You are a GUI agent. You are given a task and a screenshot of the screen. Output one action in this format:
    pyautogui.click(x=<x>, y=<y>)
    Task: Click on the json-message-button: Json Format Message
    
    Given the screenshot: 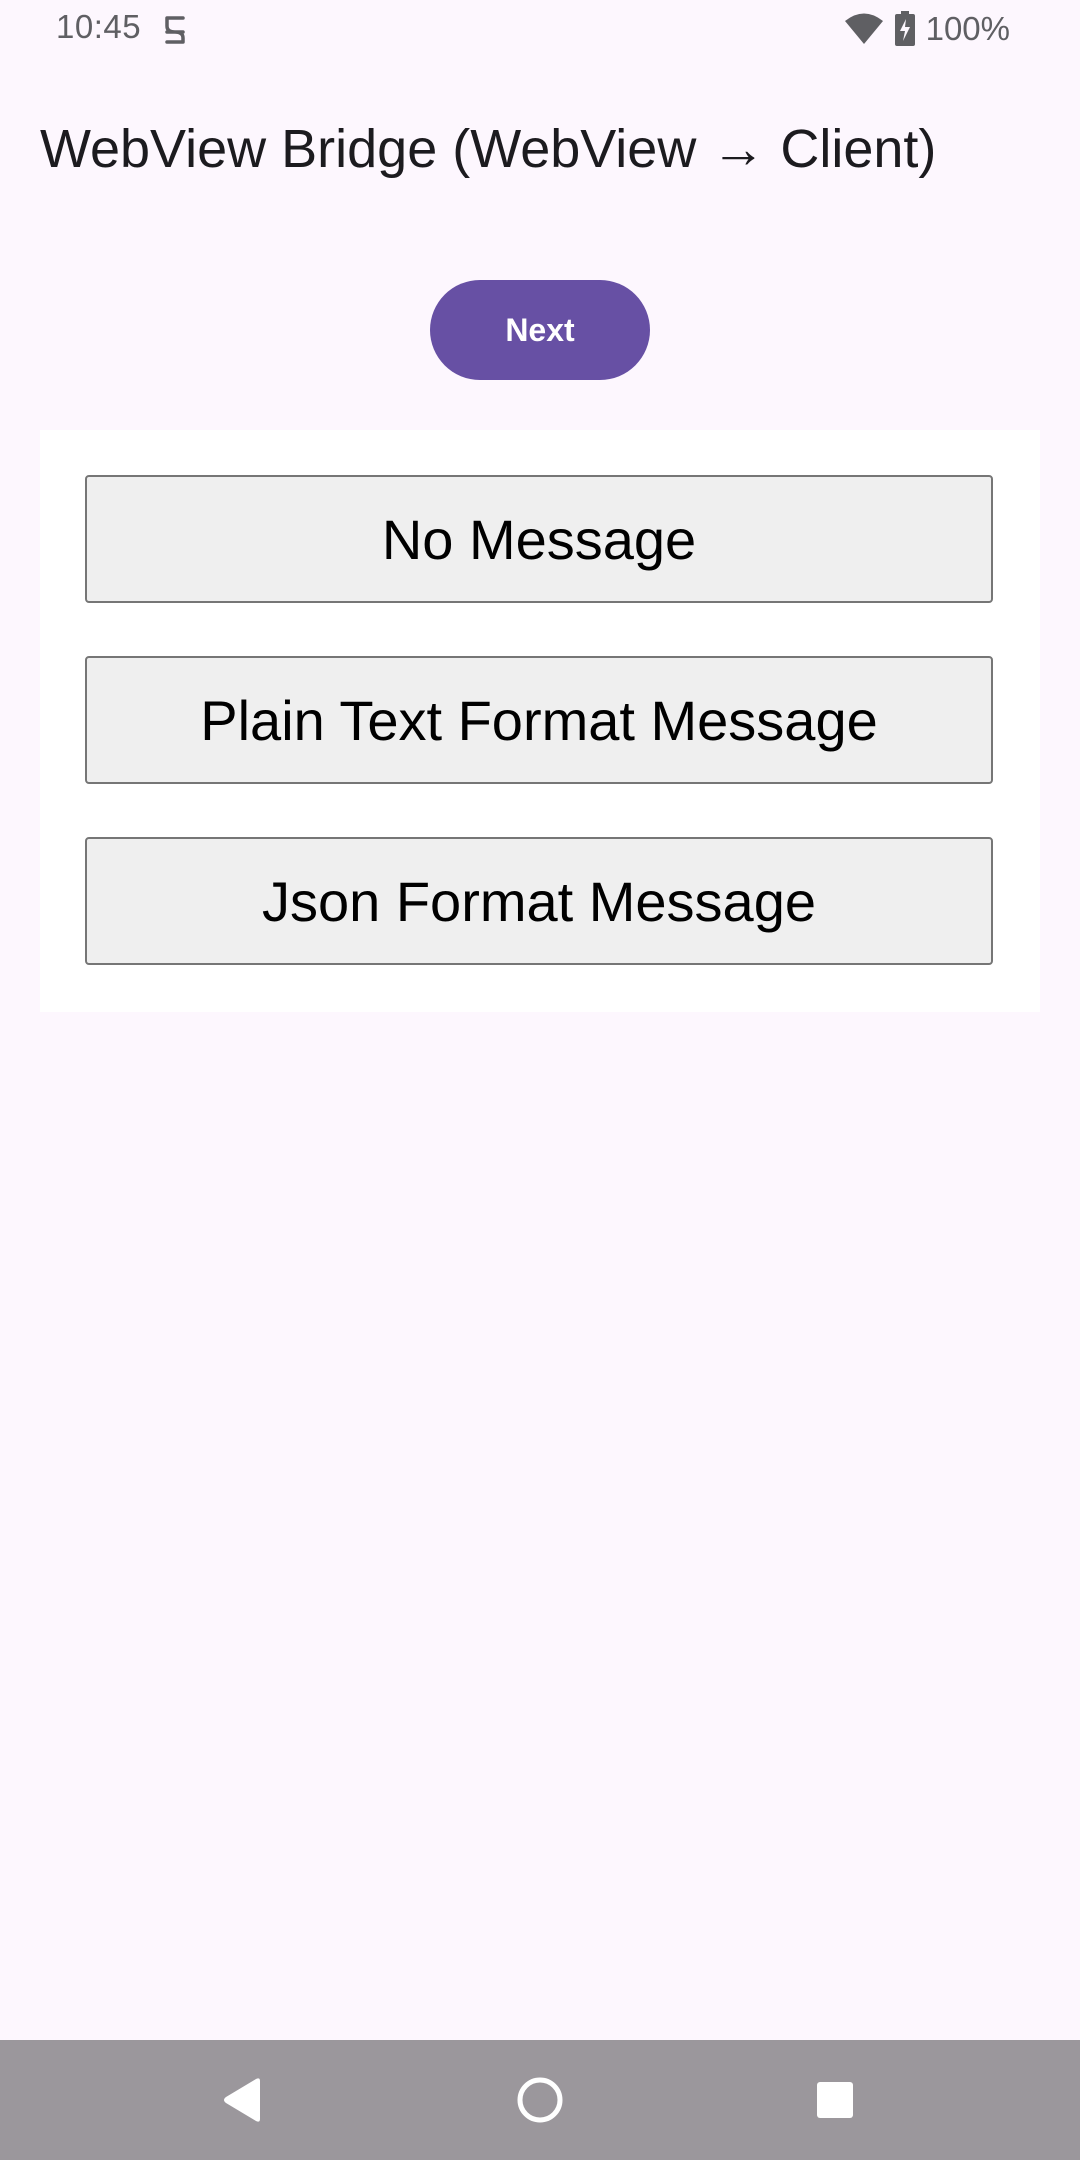 What is the action you would take?
    pyautogui.click(x=539, y=901)
    